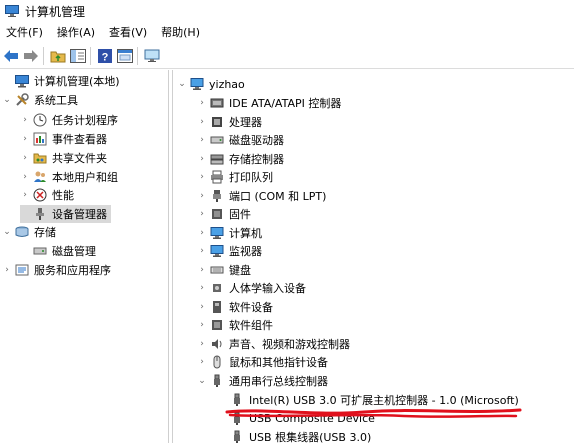  I want to click on menu-bar: 文件(F) 操作(A) 查看(V) 帮助(H), so click(287, 32).